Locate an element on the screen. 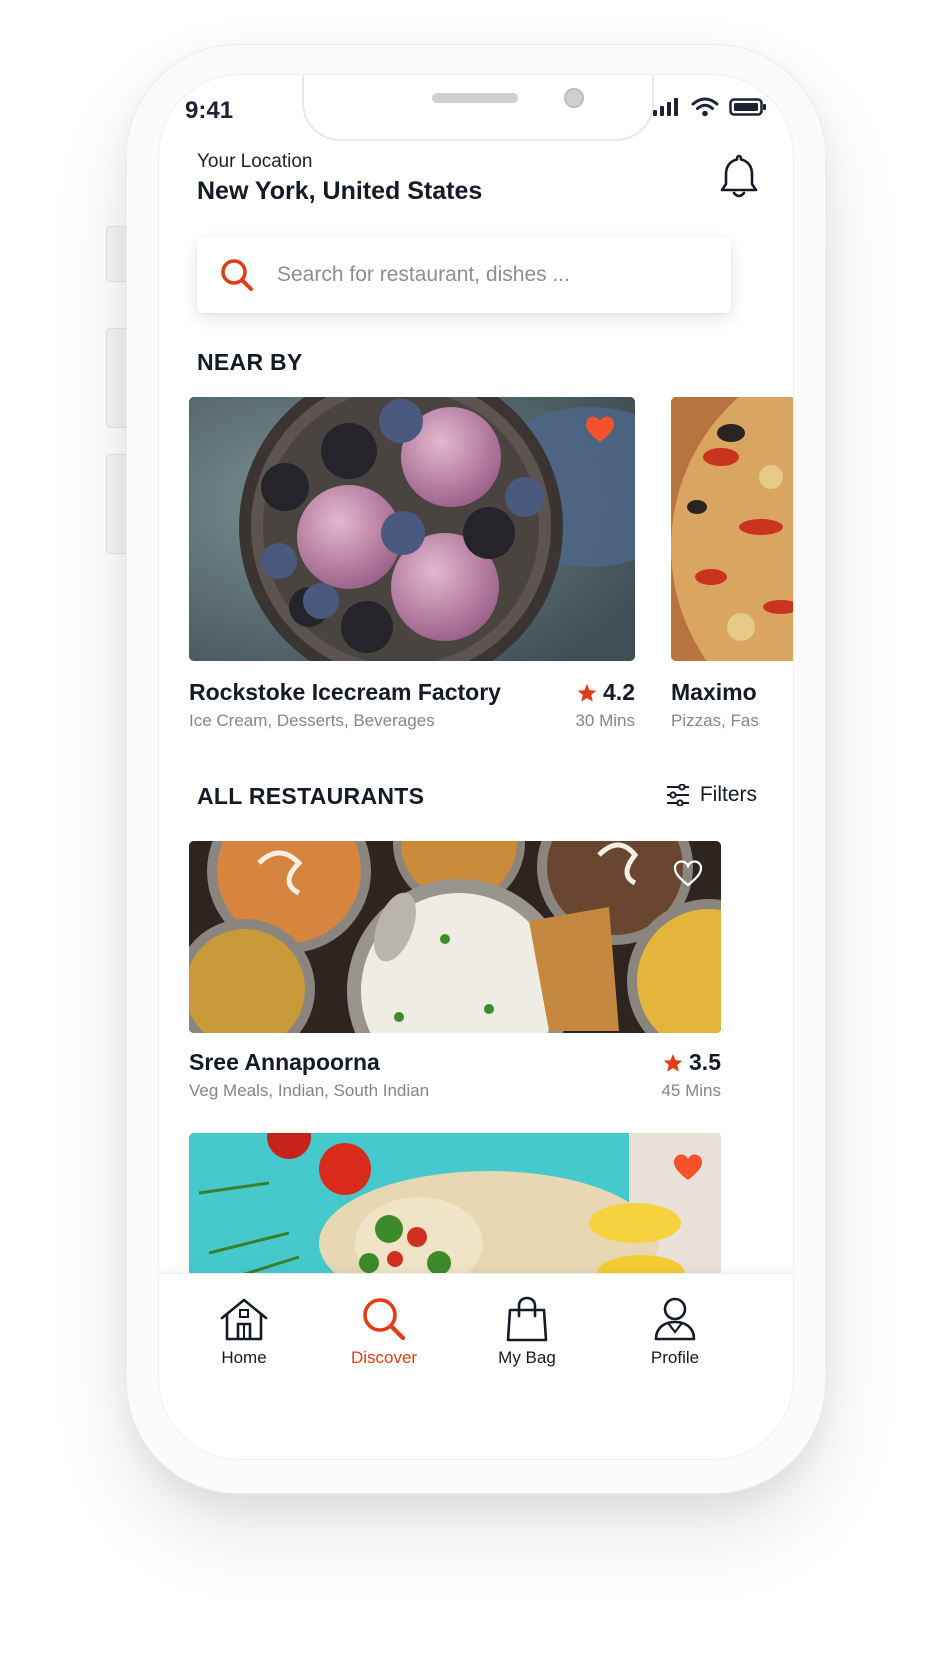 The image size is (942, 1666). thali-image is located at coordinates (455, 937).